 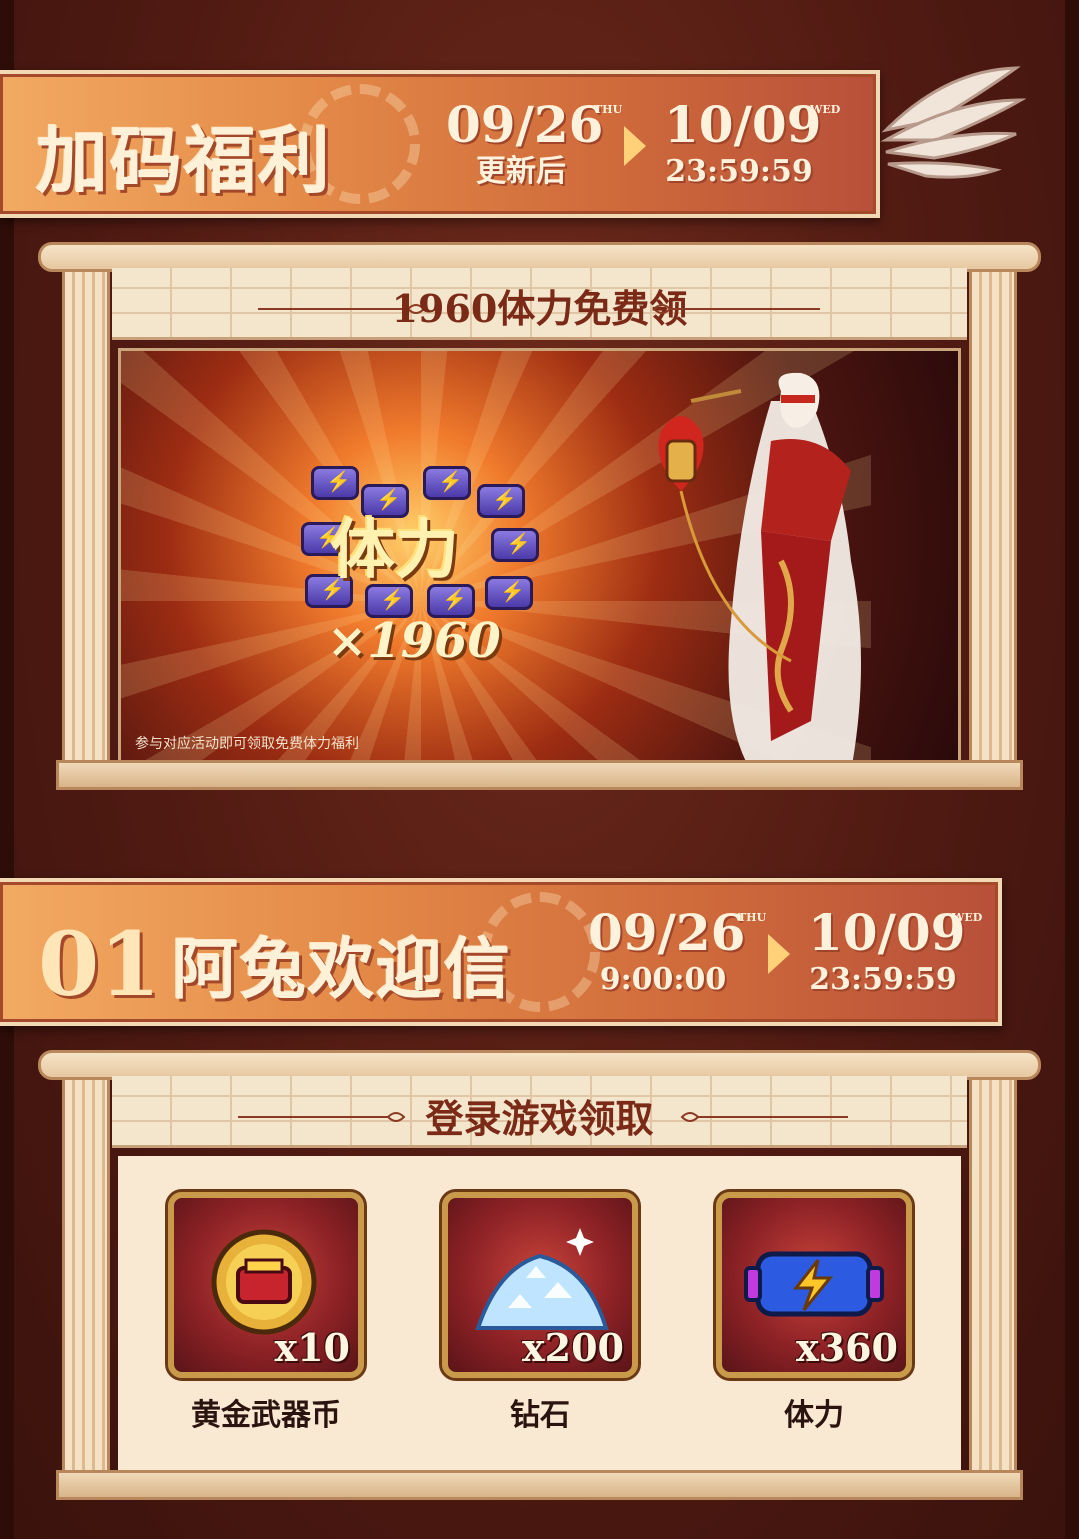 I want to click on background-right-border, so click(x=1072, y=769).